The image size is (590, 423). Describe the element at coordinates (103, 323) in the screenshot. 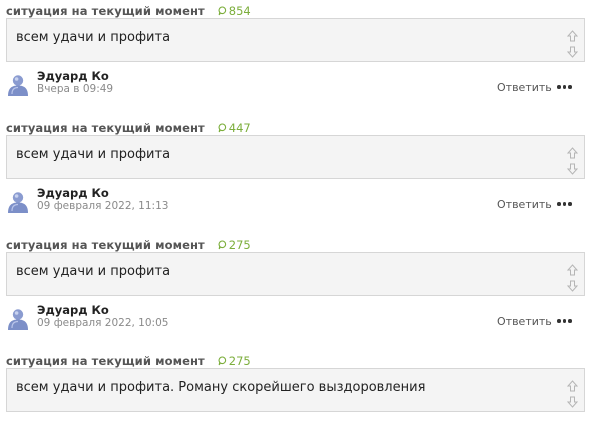

I see `post-time: 09 февраля 2022, 10:05` at that location.